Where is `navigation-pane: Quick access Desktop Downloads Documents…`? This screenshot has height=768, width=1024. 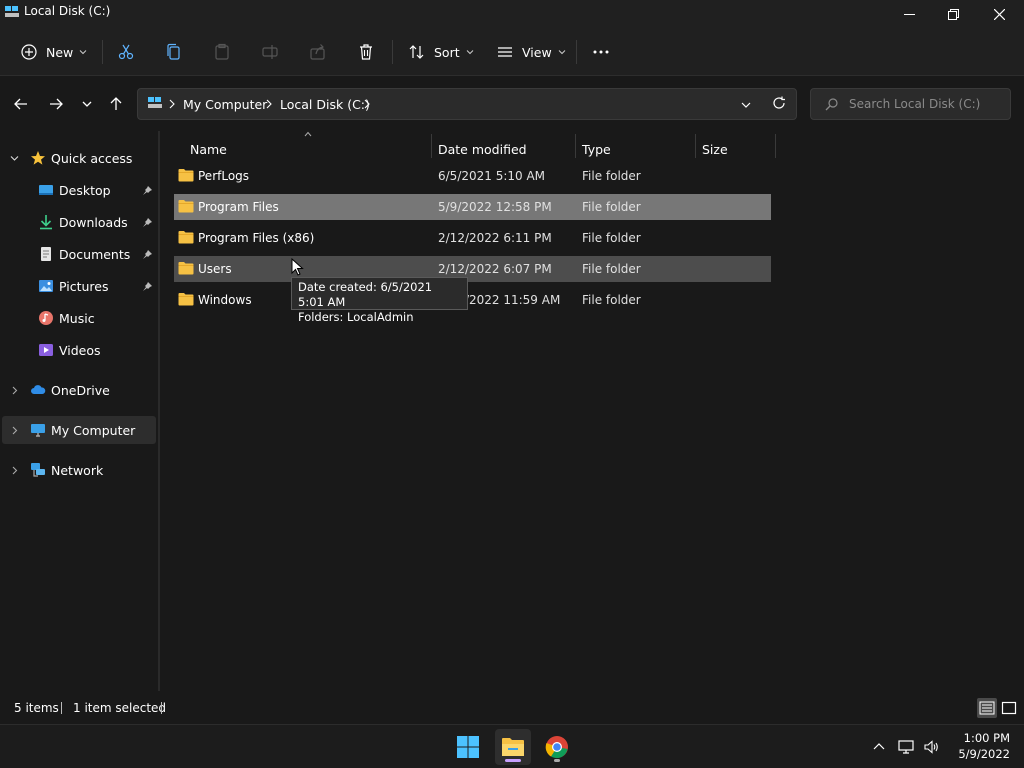 navigation-pane: Quick access Desktop Downloads Documents… is located at coordinates (79, 411).